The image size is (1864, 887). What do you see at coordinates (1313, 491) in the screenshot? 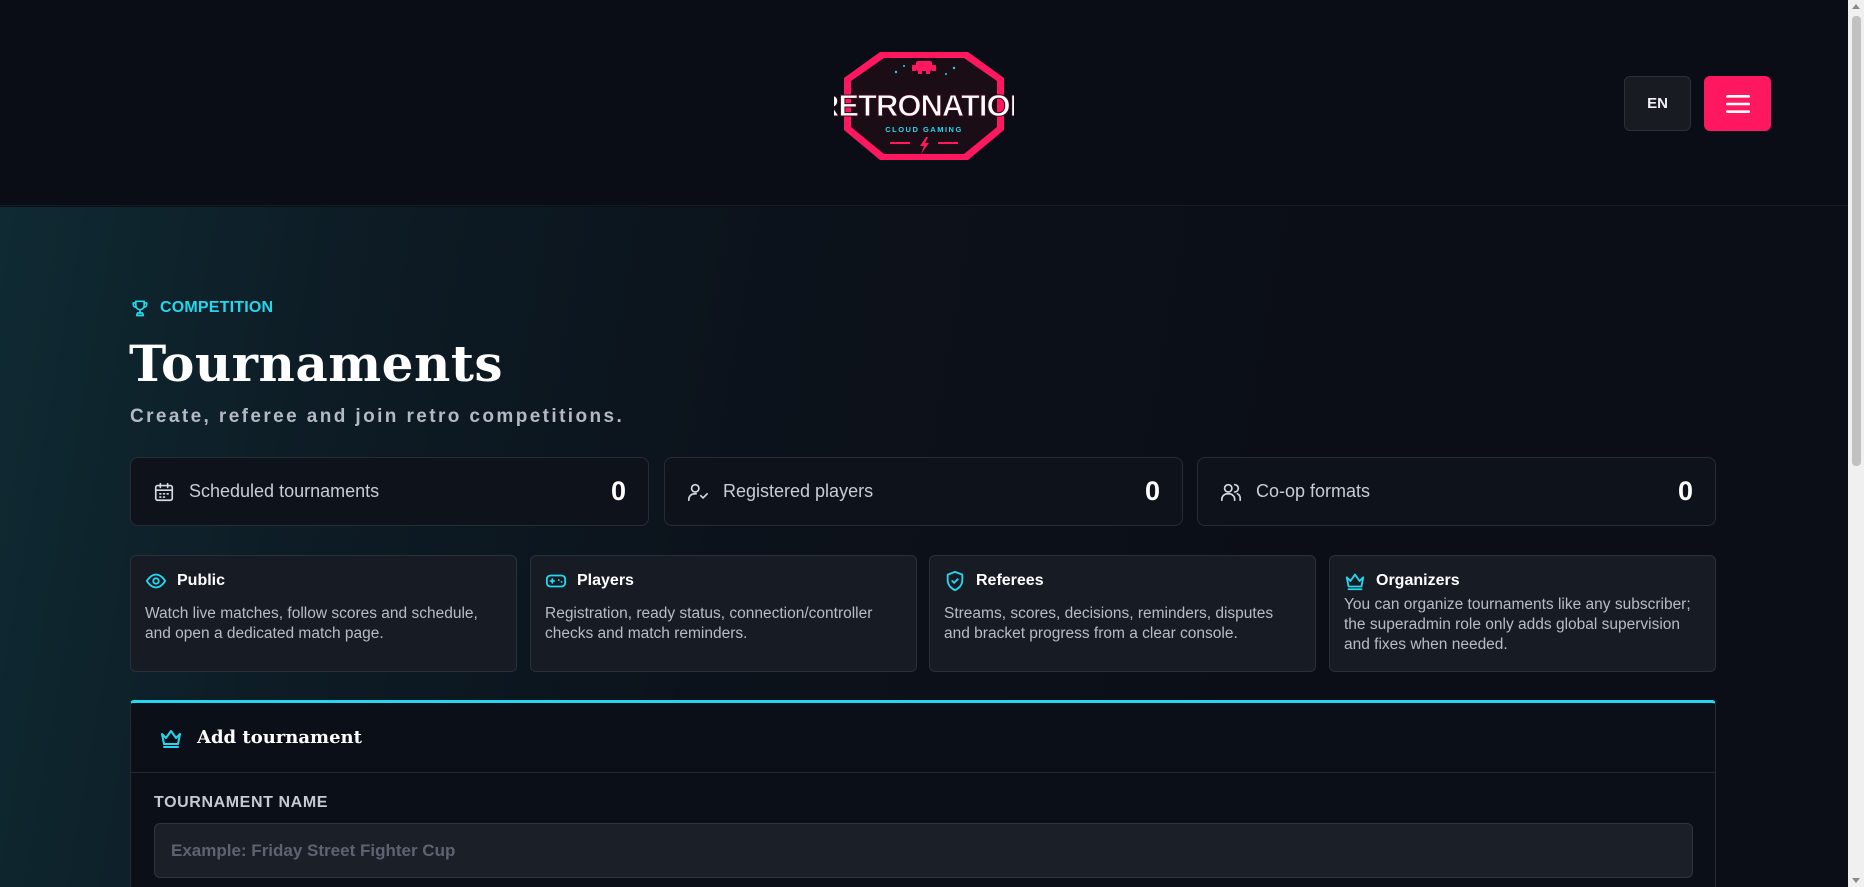
I see `stat-label: Co-op formats` at bounding box center [1313, 491].